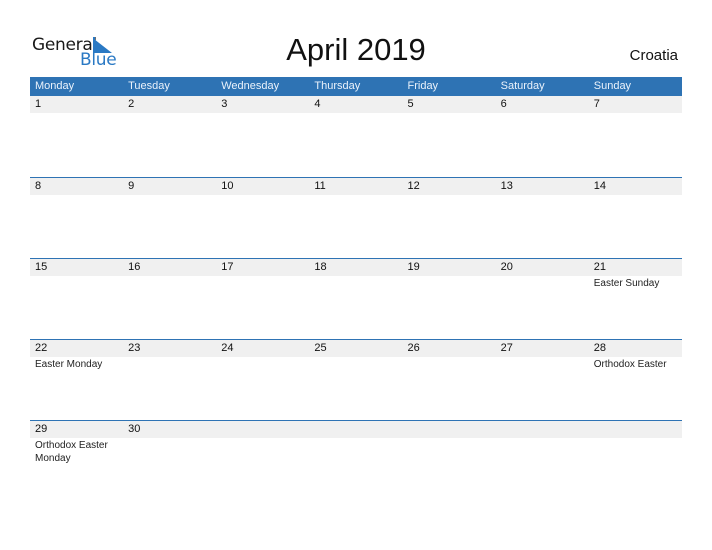  I want to click on week-row: 1 2 3 4 5 6 7, so click(356, 136).